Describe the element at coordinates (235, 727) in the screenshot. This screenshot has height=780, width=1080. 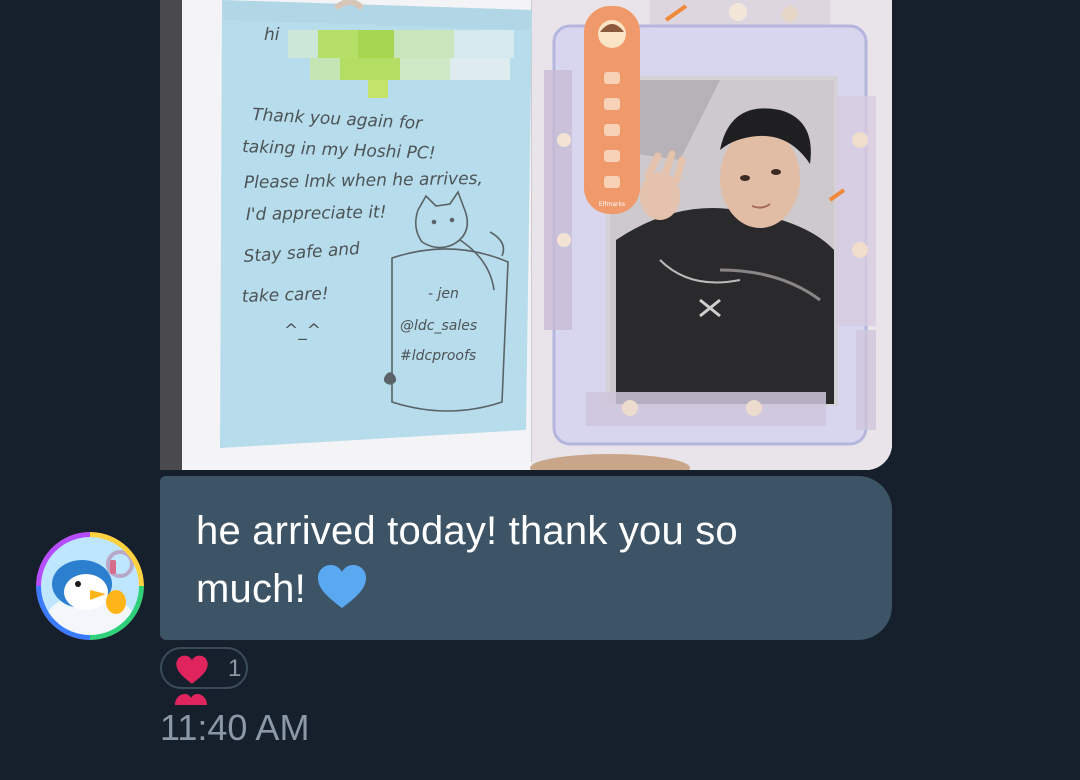
I see `message-timestamp: 11:40 AM` at that location.